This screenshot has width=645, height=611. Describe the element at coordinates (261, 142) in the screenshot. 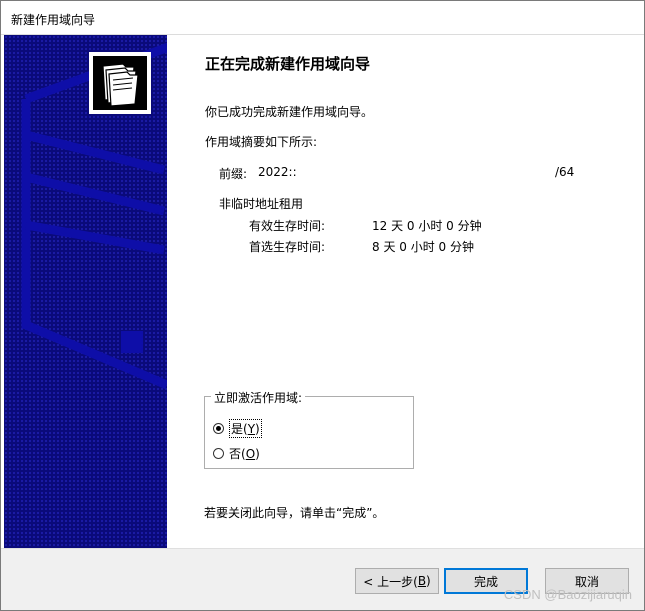

I see `summary-intro: 作用域摘要如下所示:` at that location.